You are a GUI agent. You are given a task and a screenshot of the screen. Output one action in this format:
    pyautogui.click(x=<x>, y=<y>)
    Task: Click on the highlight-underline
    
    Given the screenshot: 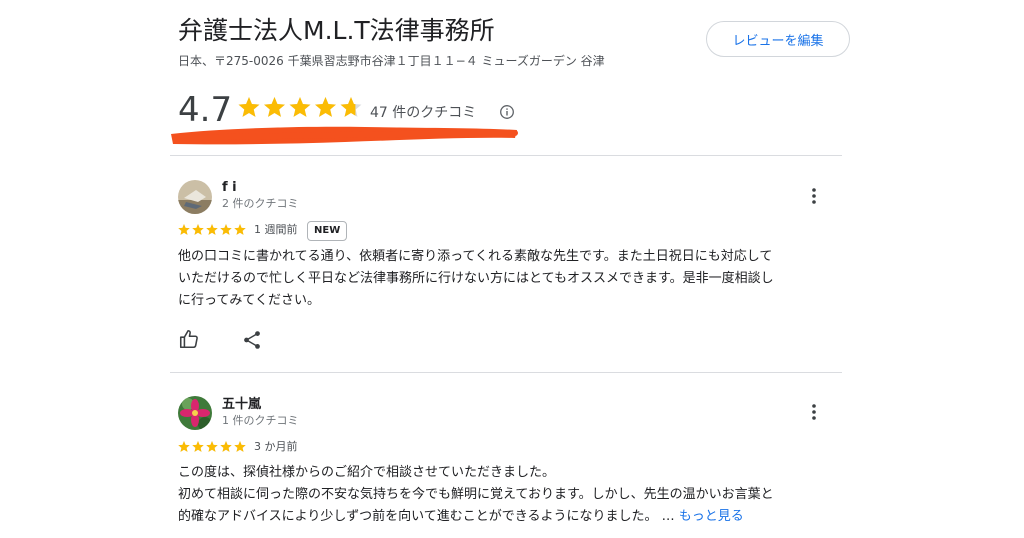 What is the action you would take?
    pyautogui.click(x=344, y=135)
    